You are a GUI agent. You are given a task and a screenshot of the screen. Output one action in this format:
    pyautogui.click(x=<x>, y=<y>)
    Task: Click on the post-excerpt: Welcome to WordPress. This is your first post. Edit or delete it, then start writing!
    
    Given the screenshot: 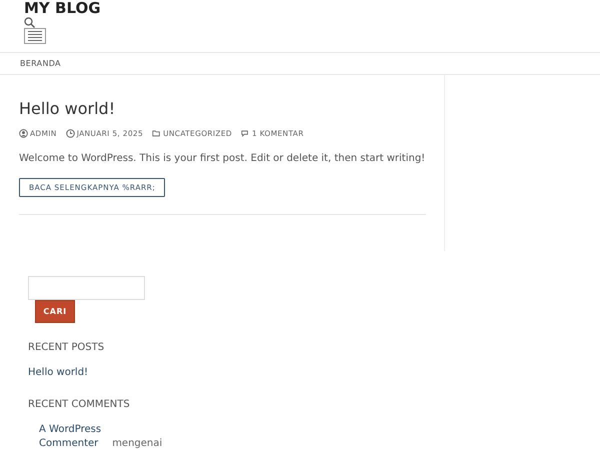 What is the action you would take?
    pyautogui.click(x=222, y=158)
    